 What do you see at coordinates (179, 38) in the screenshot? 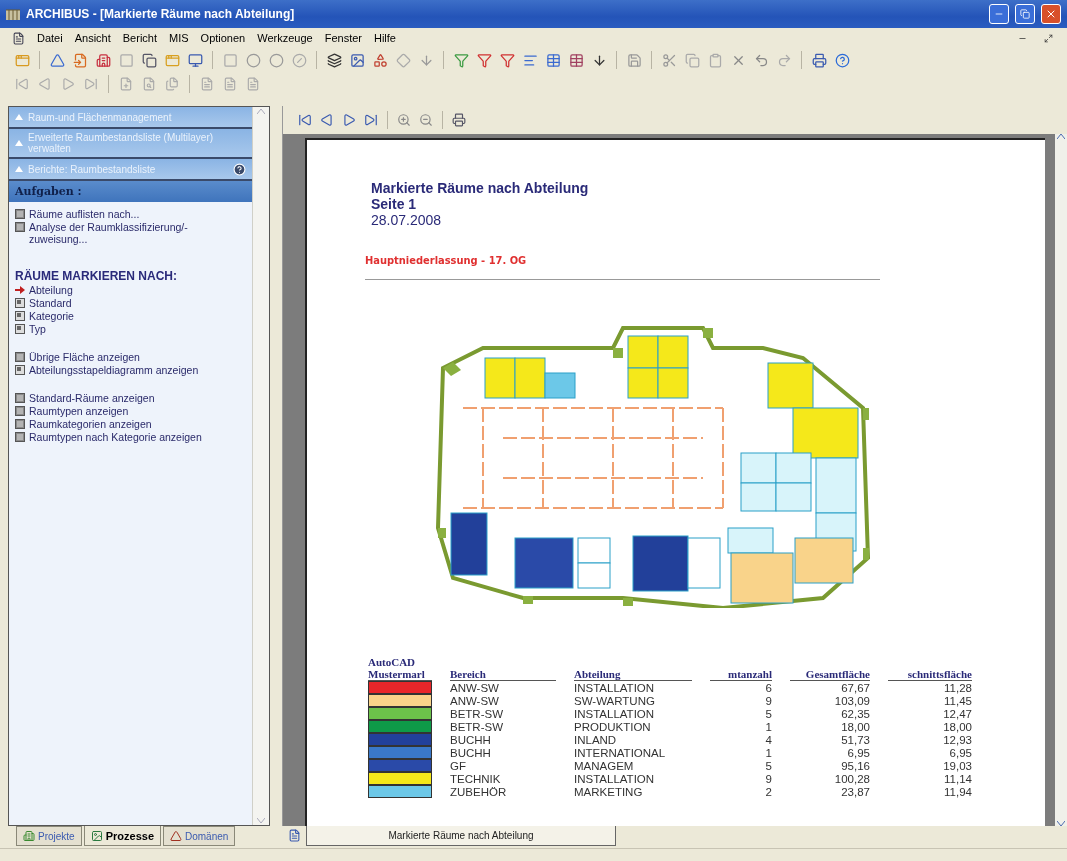
I see `menu-item: MIS` at bounding box center [179, 38].